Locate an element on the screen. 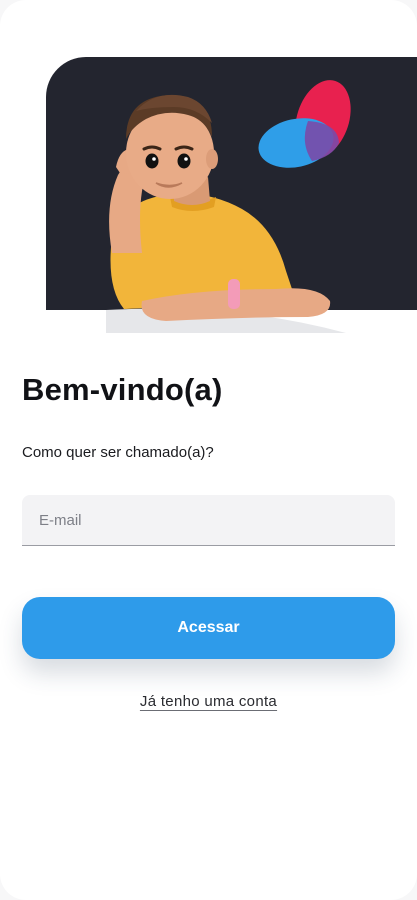 The height and width of the screenshot is (900, 417). page-title: Bem-vindo(a) is located at coordinates (122, 389).